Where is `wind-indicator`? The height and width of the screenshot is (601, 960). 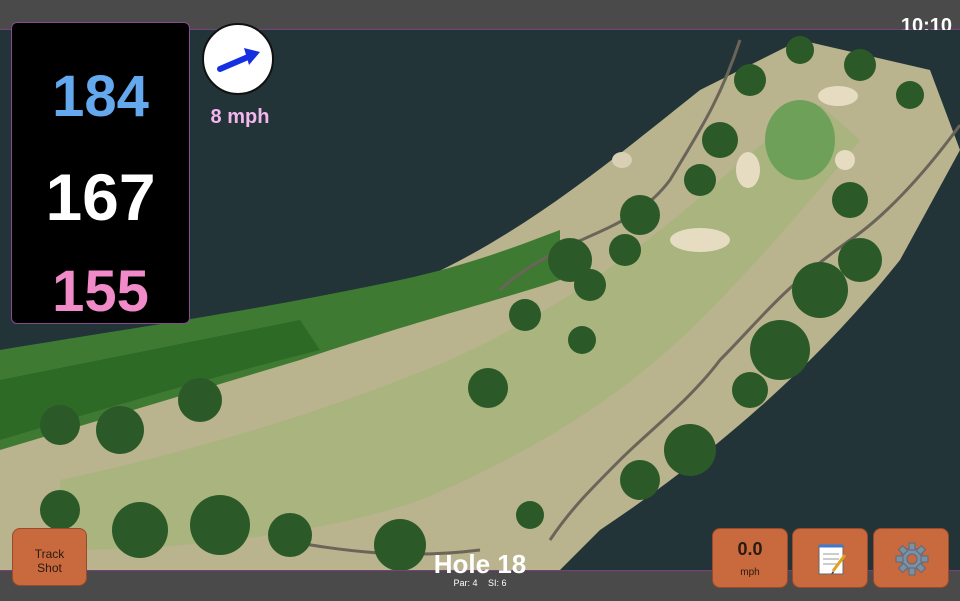 wind-indicator is located at coordinates (238, 59).